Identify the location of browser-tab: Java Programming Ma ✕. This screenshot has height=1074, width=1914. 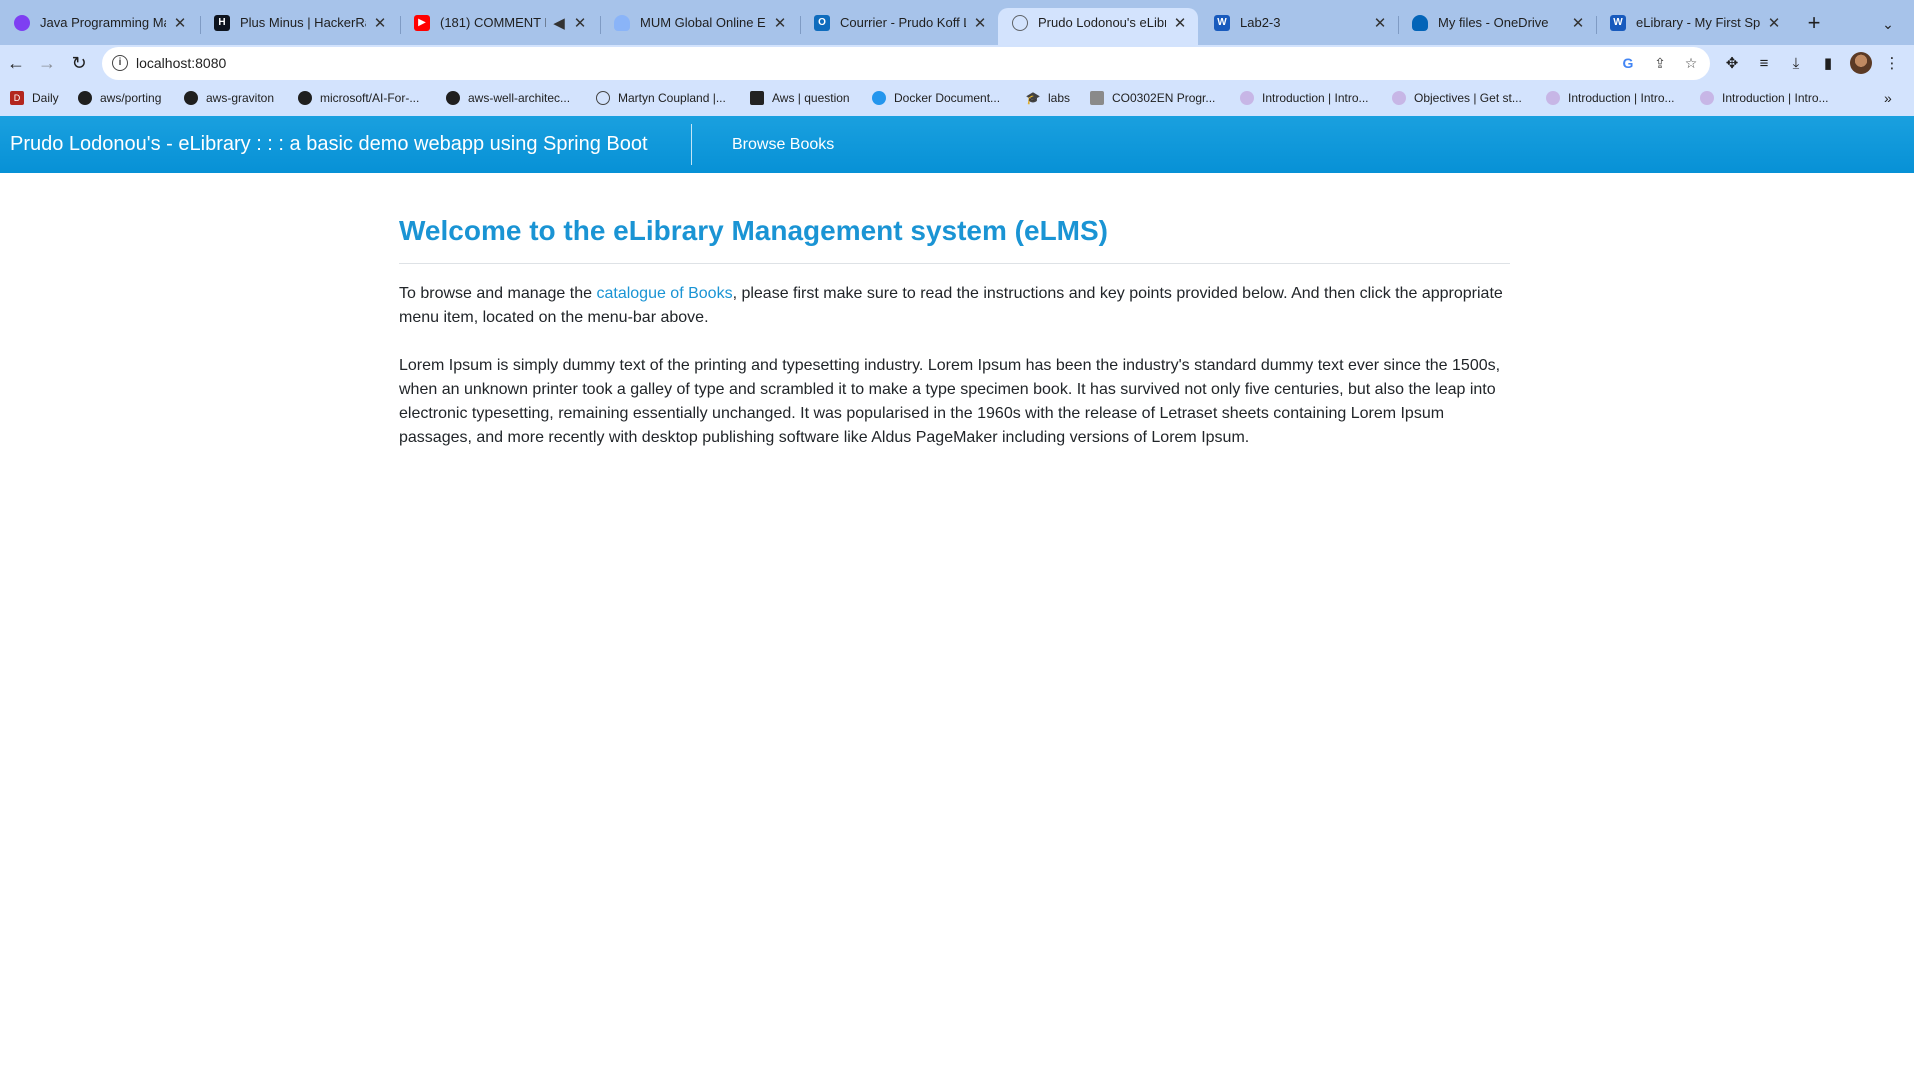
(99, 26).